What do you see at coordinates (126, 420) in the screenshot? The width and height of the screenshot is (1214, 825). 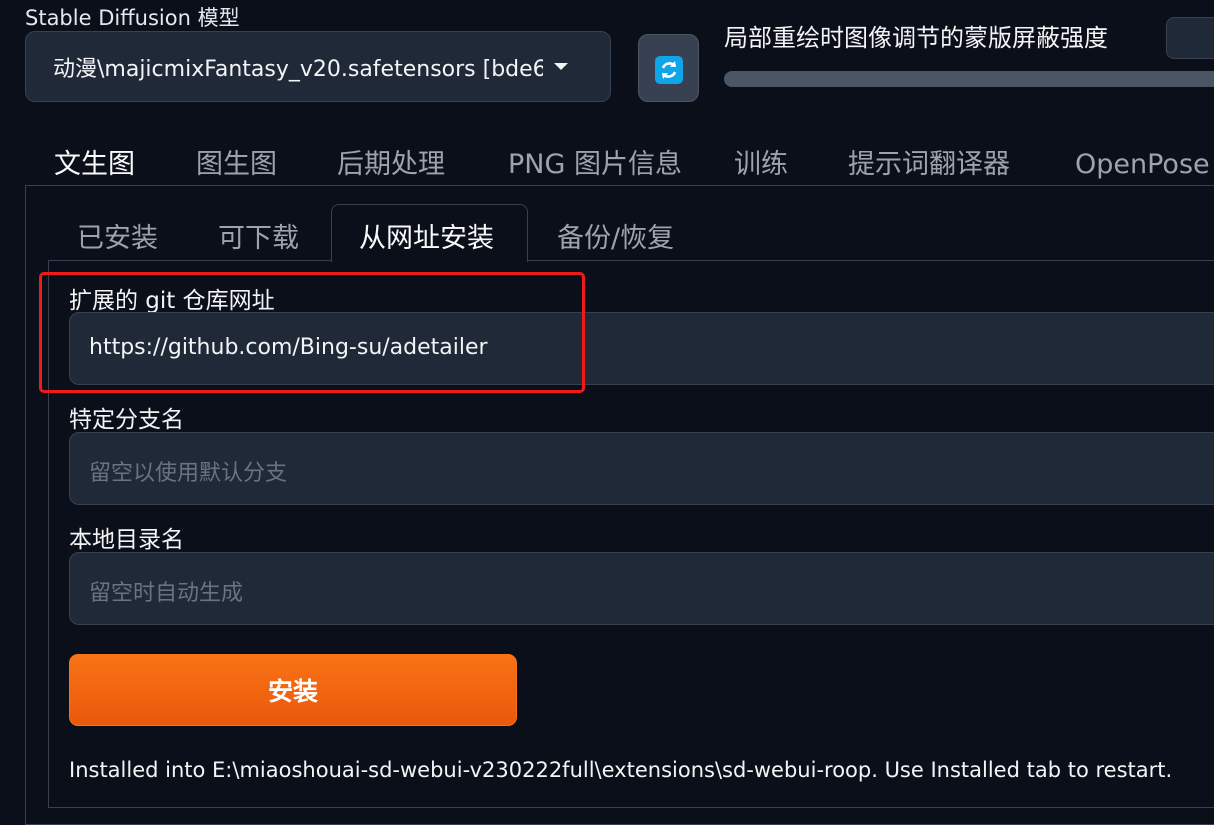 I see `branch-label: 特定分支名` at bounding box center [126, 420].